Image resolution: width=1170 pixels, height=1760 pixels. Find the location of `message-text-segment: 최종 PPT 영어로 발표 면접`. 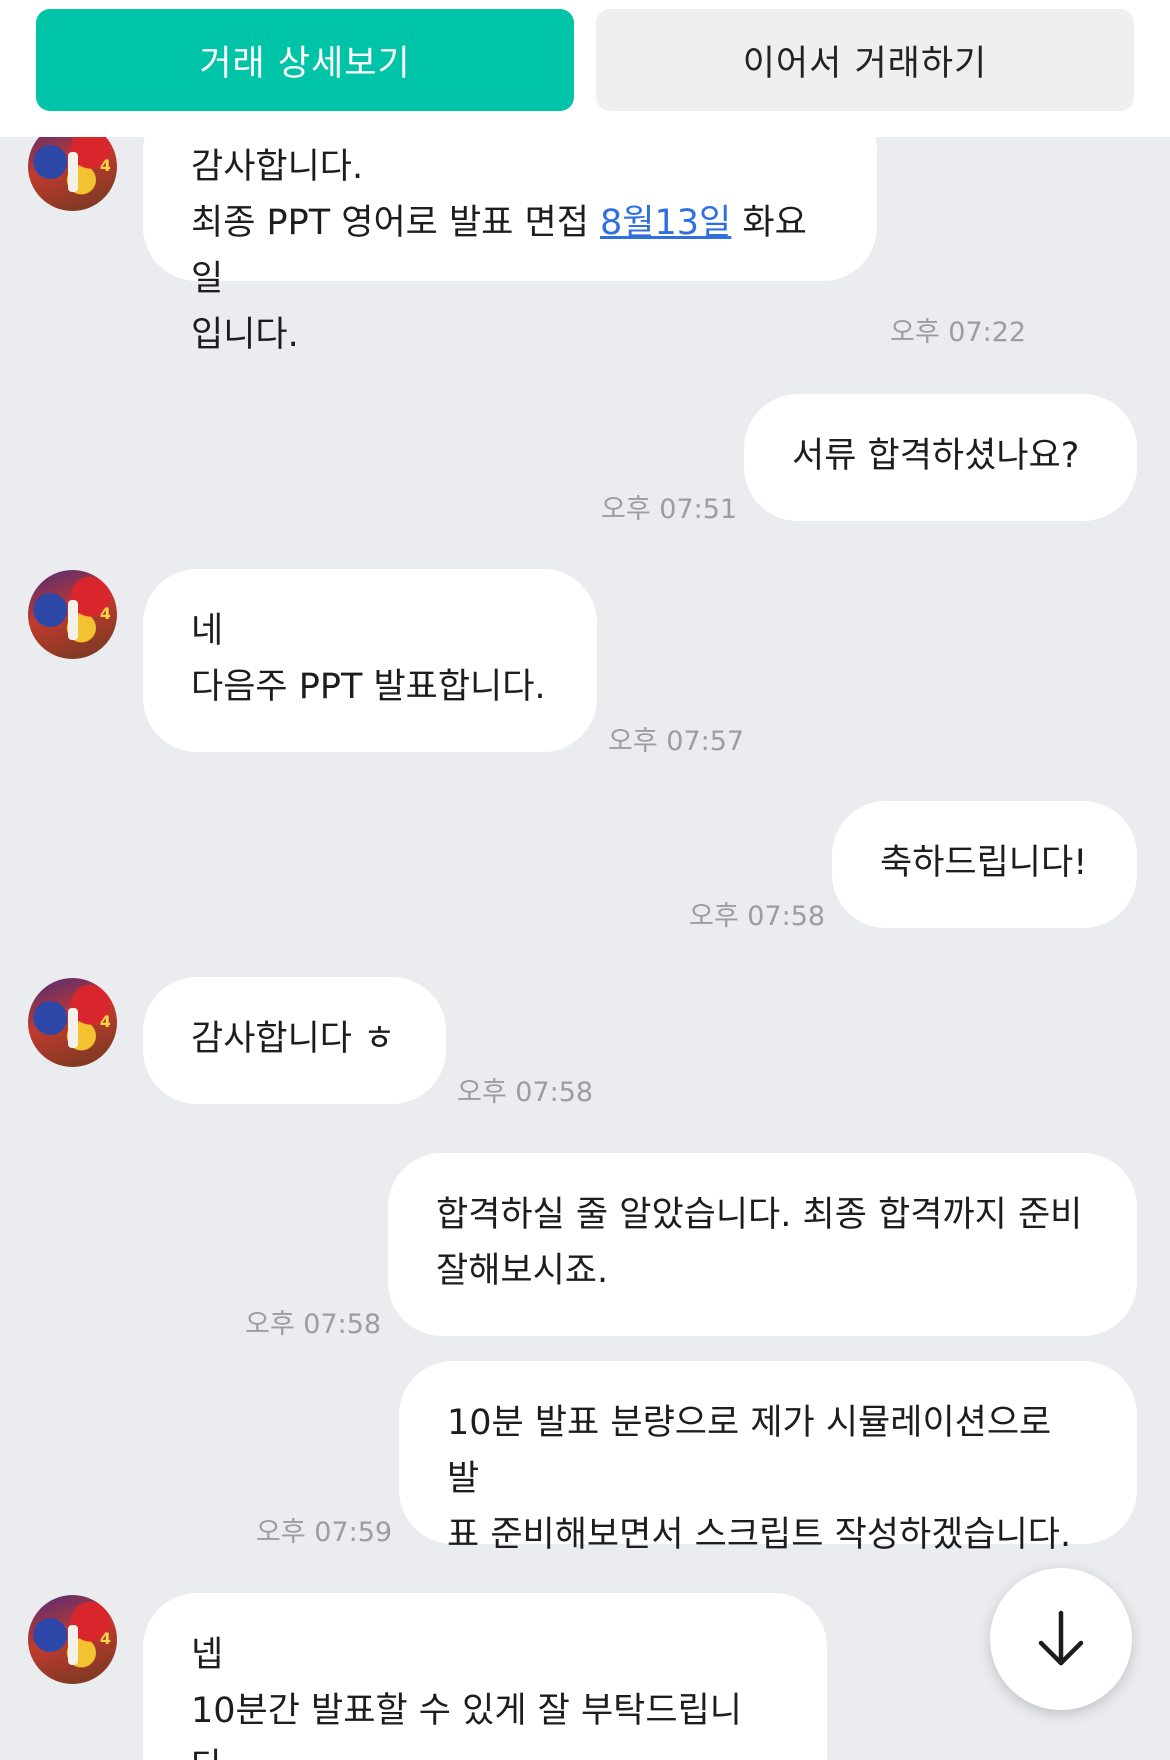

message-text-segment: 최종 PPT 영어로 발표 면접 is located at coordinates (396, 223).